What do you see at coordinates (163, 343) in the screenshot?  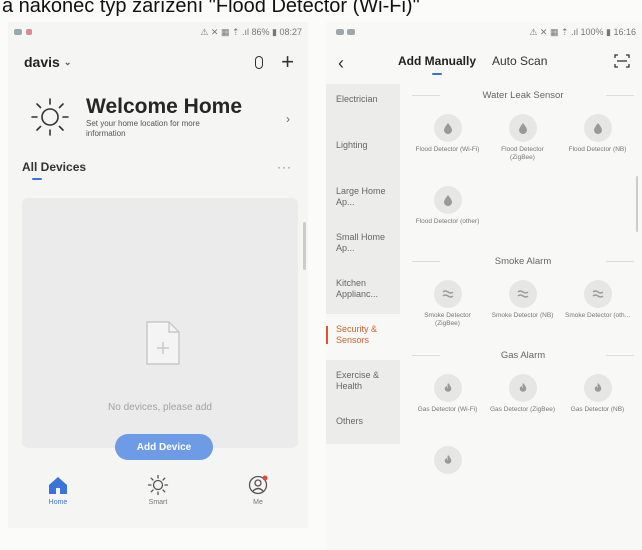 I see `add-file-icon` at bounding box center [163, 343].